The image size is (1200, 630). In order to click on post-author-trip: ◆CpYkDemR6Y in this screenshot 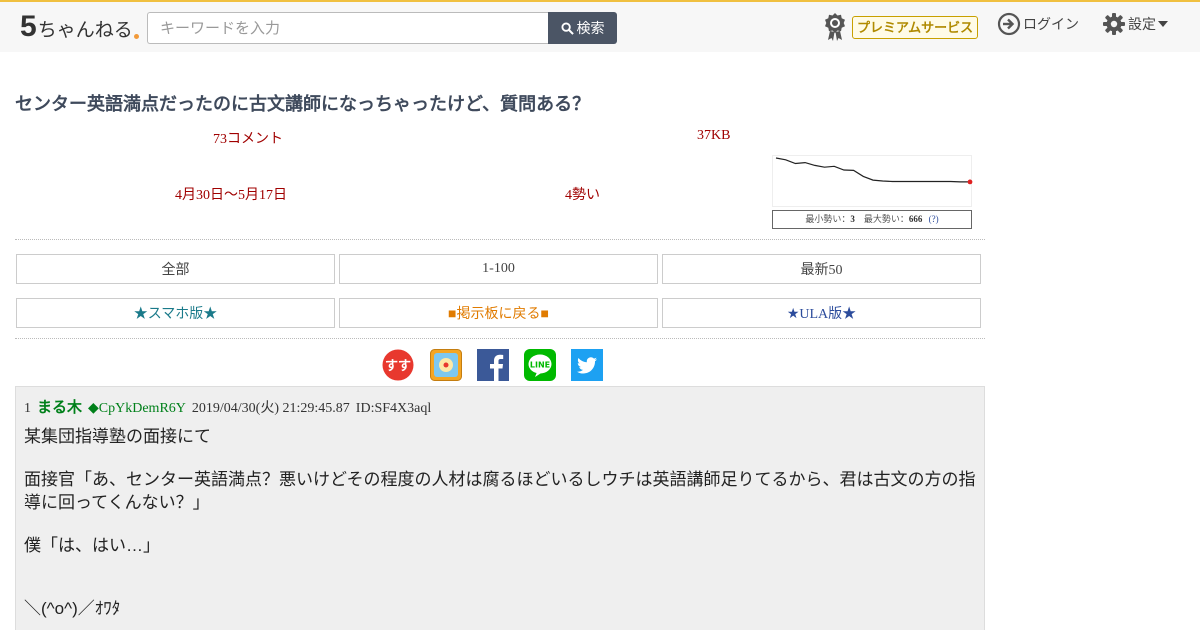, I will do `click(137, 408)`.